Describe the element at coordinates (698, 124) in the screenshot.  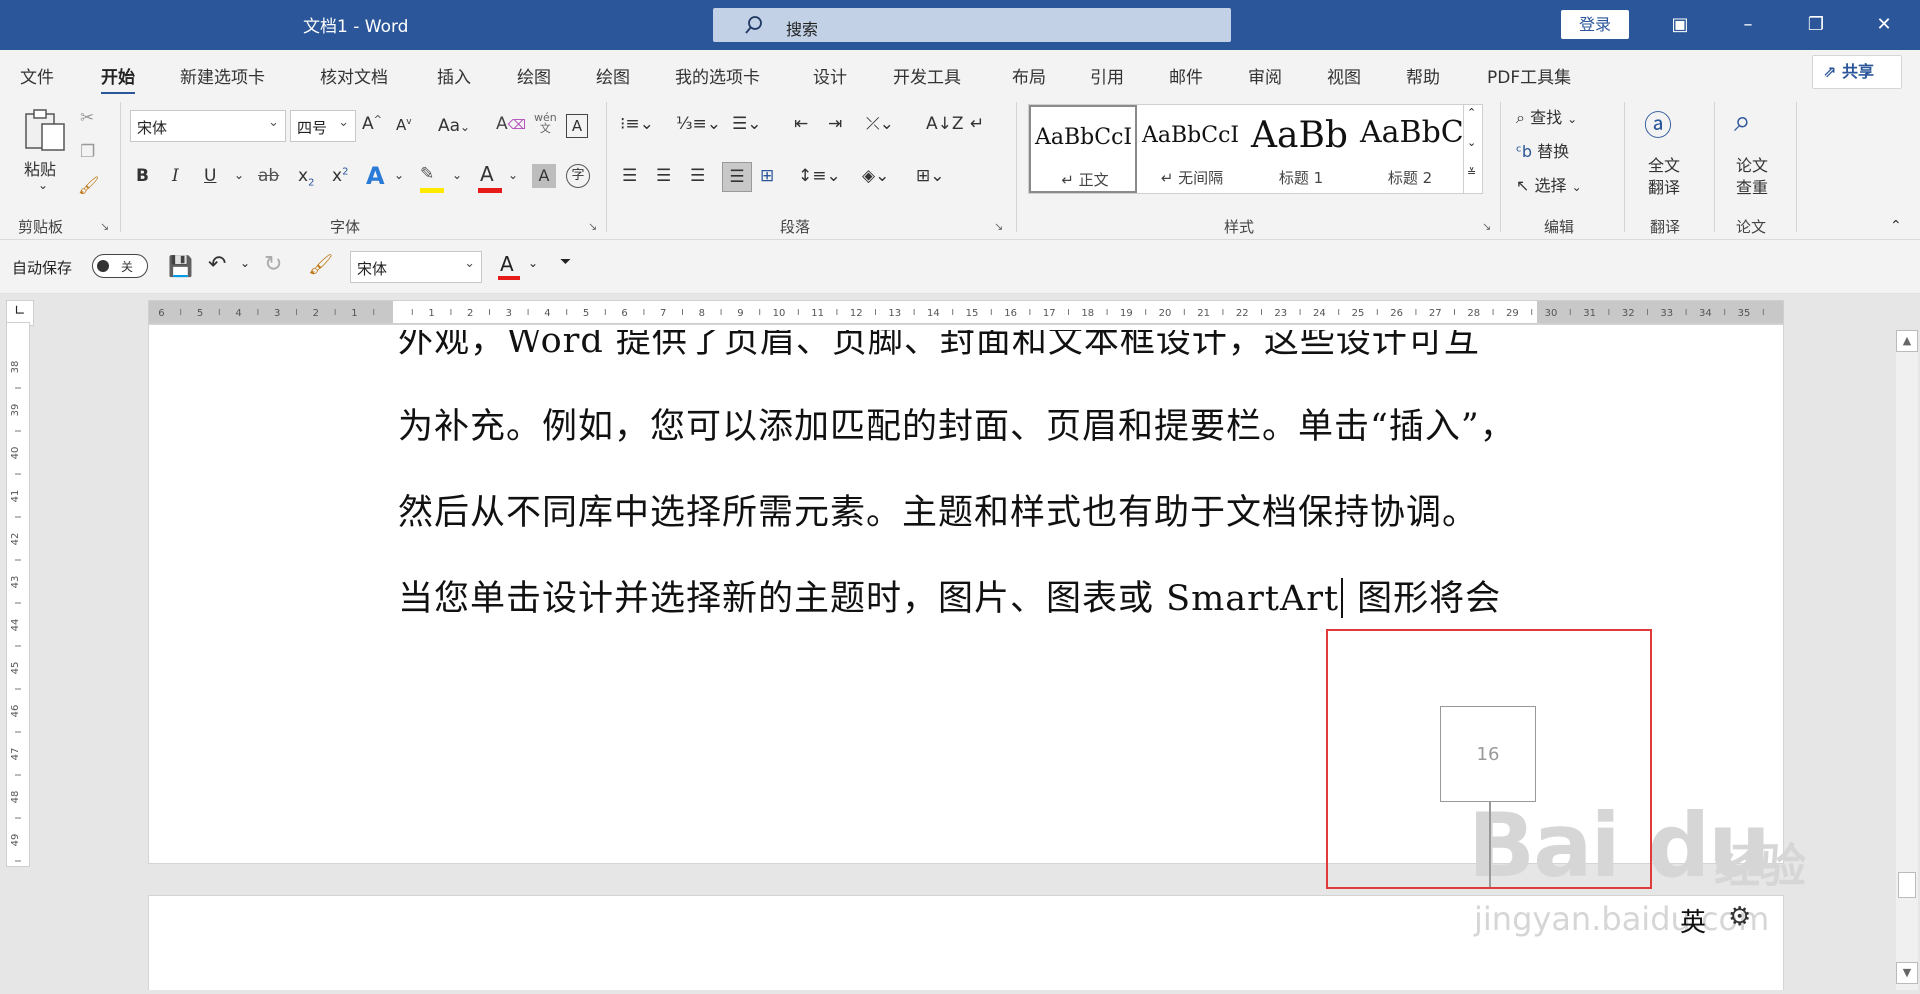
I see `numbering-icon: ⅓≡⌄` at that location.